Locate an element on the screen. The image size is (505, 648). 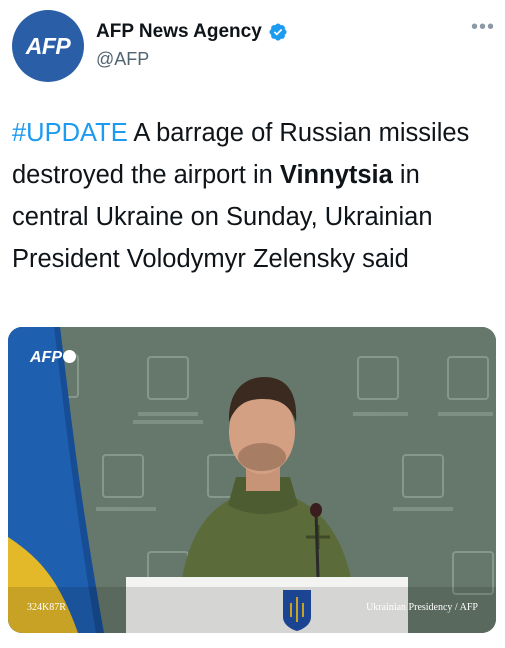
name-row: AFP News Agency is located at coordinates (192, 32).